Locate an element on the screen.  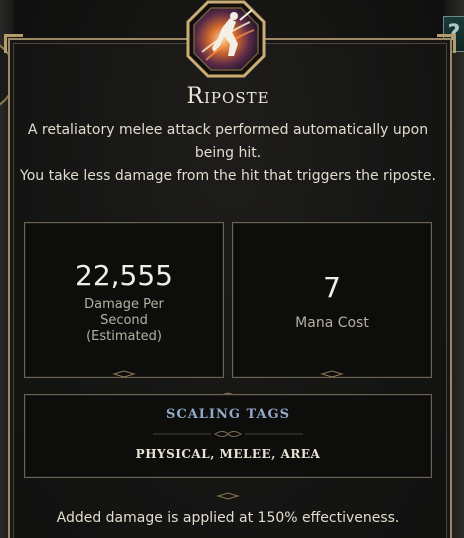
scaling-tags-list: PHYSICAL, MELEE, AREA is located at coordinates (228, 454).